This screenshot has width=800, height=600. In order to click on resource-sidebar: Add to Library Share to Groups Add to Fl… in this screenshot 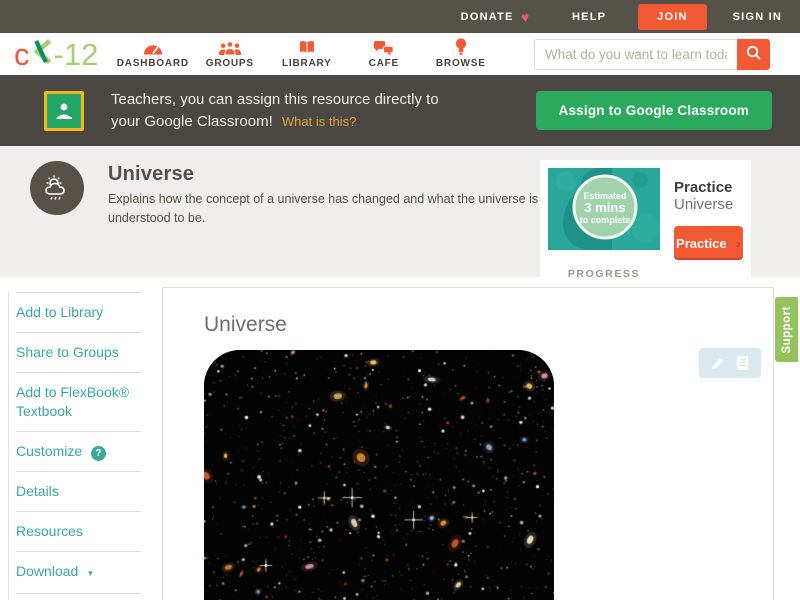, I will do `click(74, 446)`.